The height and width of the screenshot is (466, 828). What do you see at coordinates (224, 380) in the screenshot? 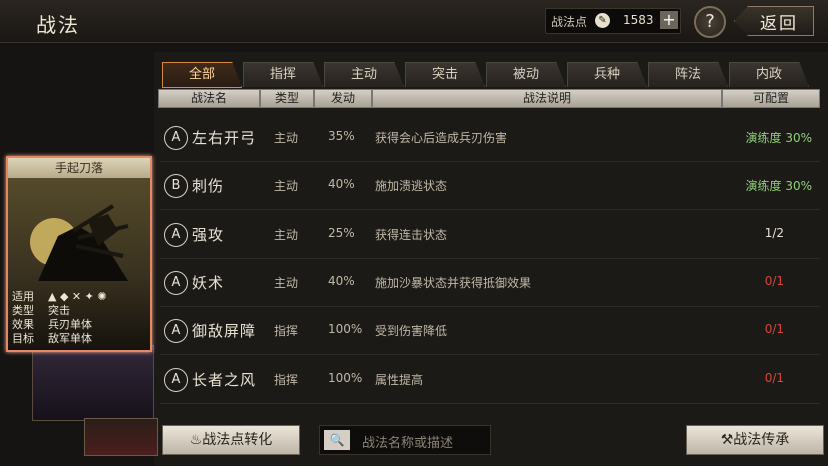
I see `tactic-name: 长者之风` at bounding box center [224, 380].